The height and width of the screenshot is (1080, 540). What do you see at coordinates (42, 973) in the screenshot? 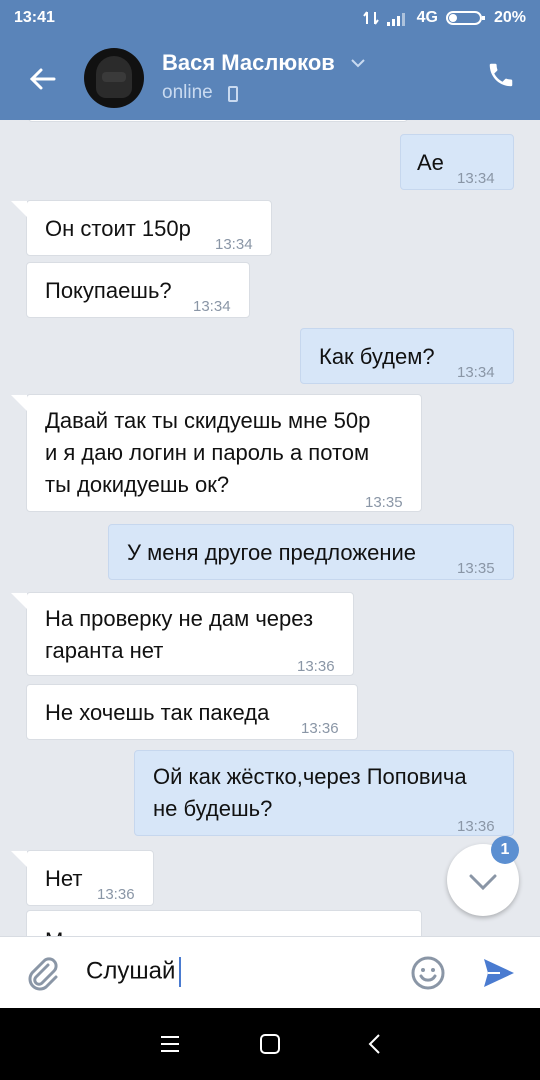
I see `paperclip-icon` at bounding box center [42, 973].